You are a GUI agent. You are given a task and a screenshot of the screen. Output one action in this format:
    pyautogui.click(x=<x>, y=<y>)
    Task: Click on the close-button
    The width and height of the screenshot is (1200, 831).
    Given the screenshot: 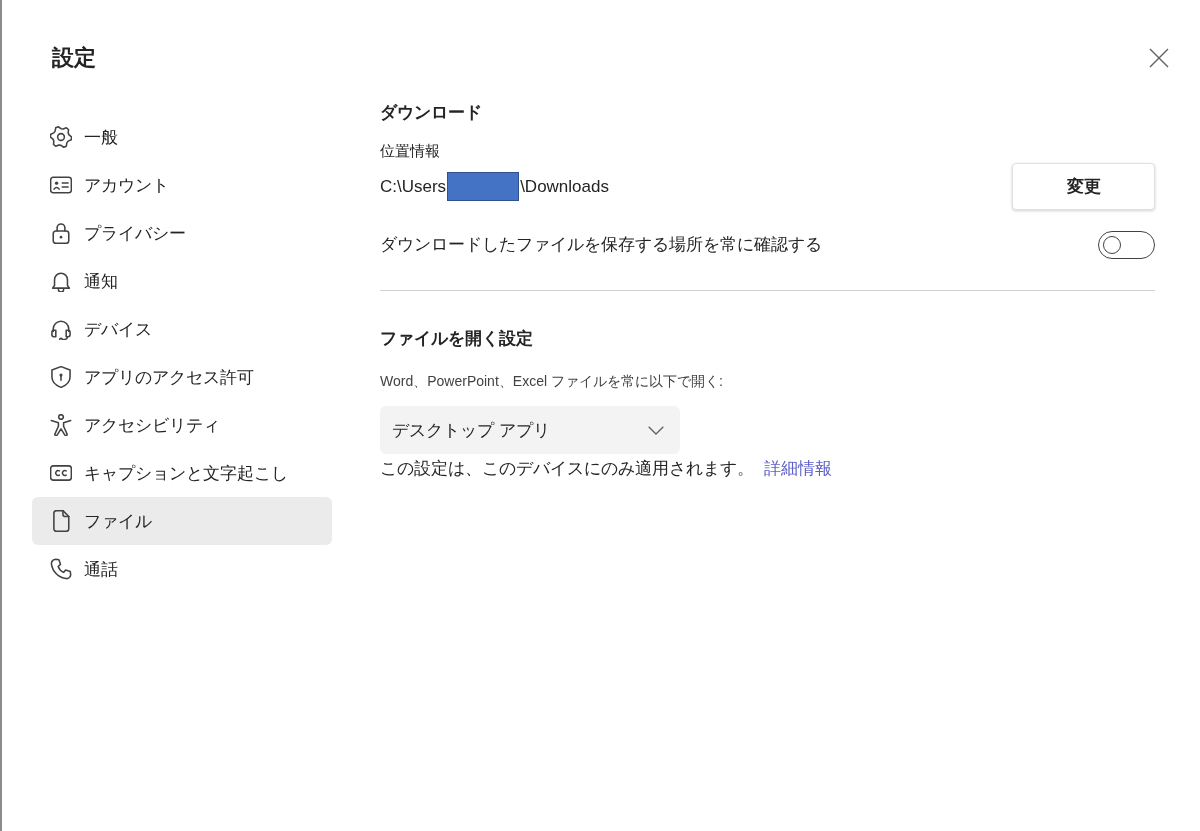 What is the action you would take?
    pyautogui.click(x=1159, y=58)
    